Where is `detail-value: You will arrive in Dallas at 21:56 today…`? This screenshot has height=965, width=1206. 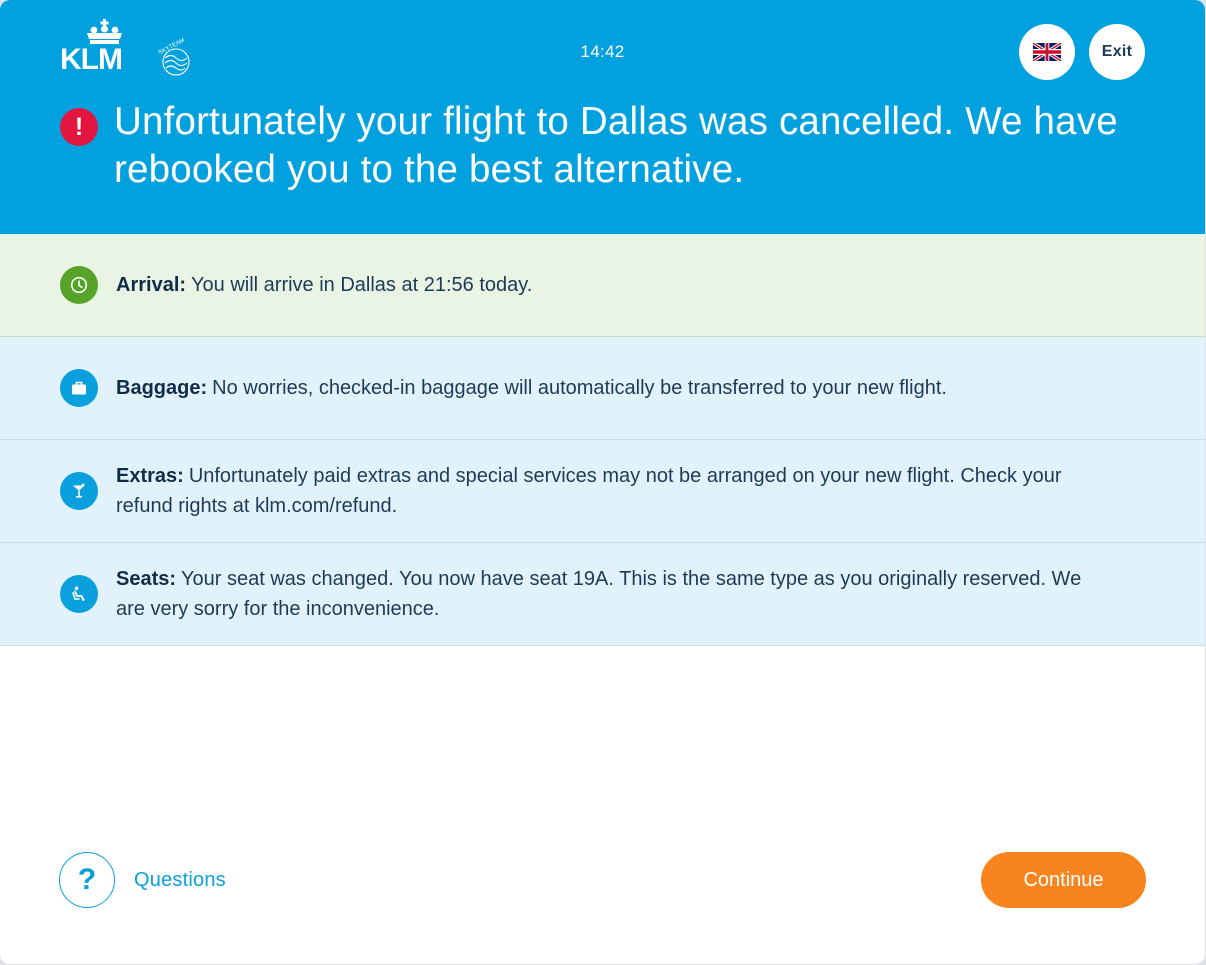 detail-value: You will arrive in Dallas at 21:56 today… is located at coordinates (362, 285).